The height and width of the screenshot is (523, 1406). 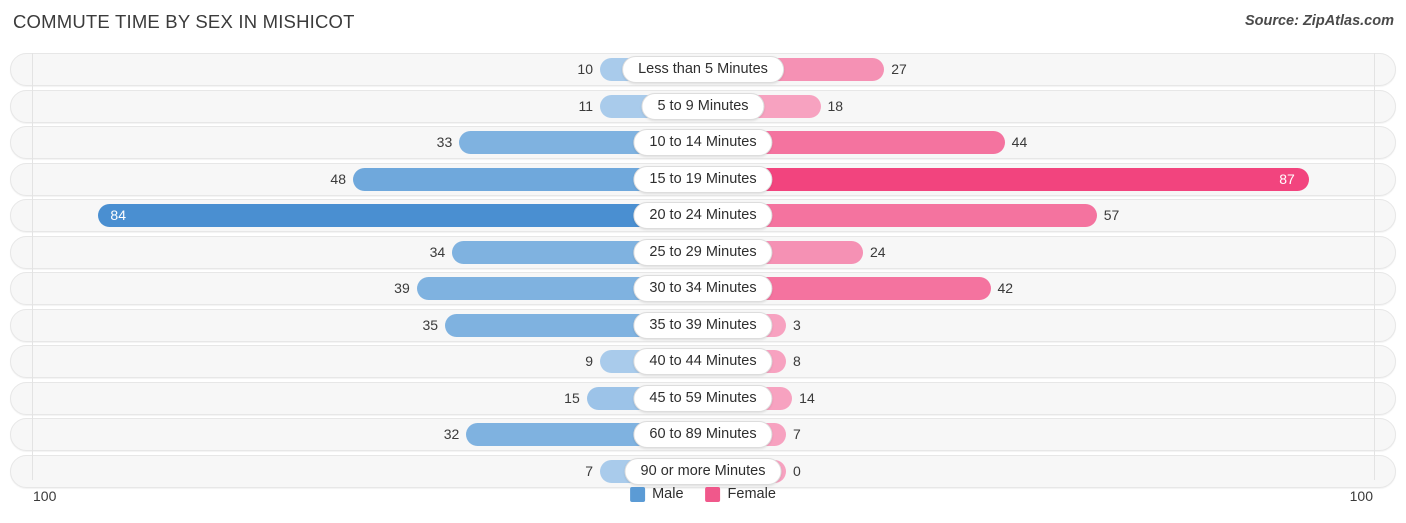 I want to click on chart-row: 7 0 90 or more Minutes, so click(x=703, y=471).